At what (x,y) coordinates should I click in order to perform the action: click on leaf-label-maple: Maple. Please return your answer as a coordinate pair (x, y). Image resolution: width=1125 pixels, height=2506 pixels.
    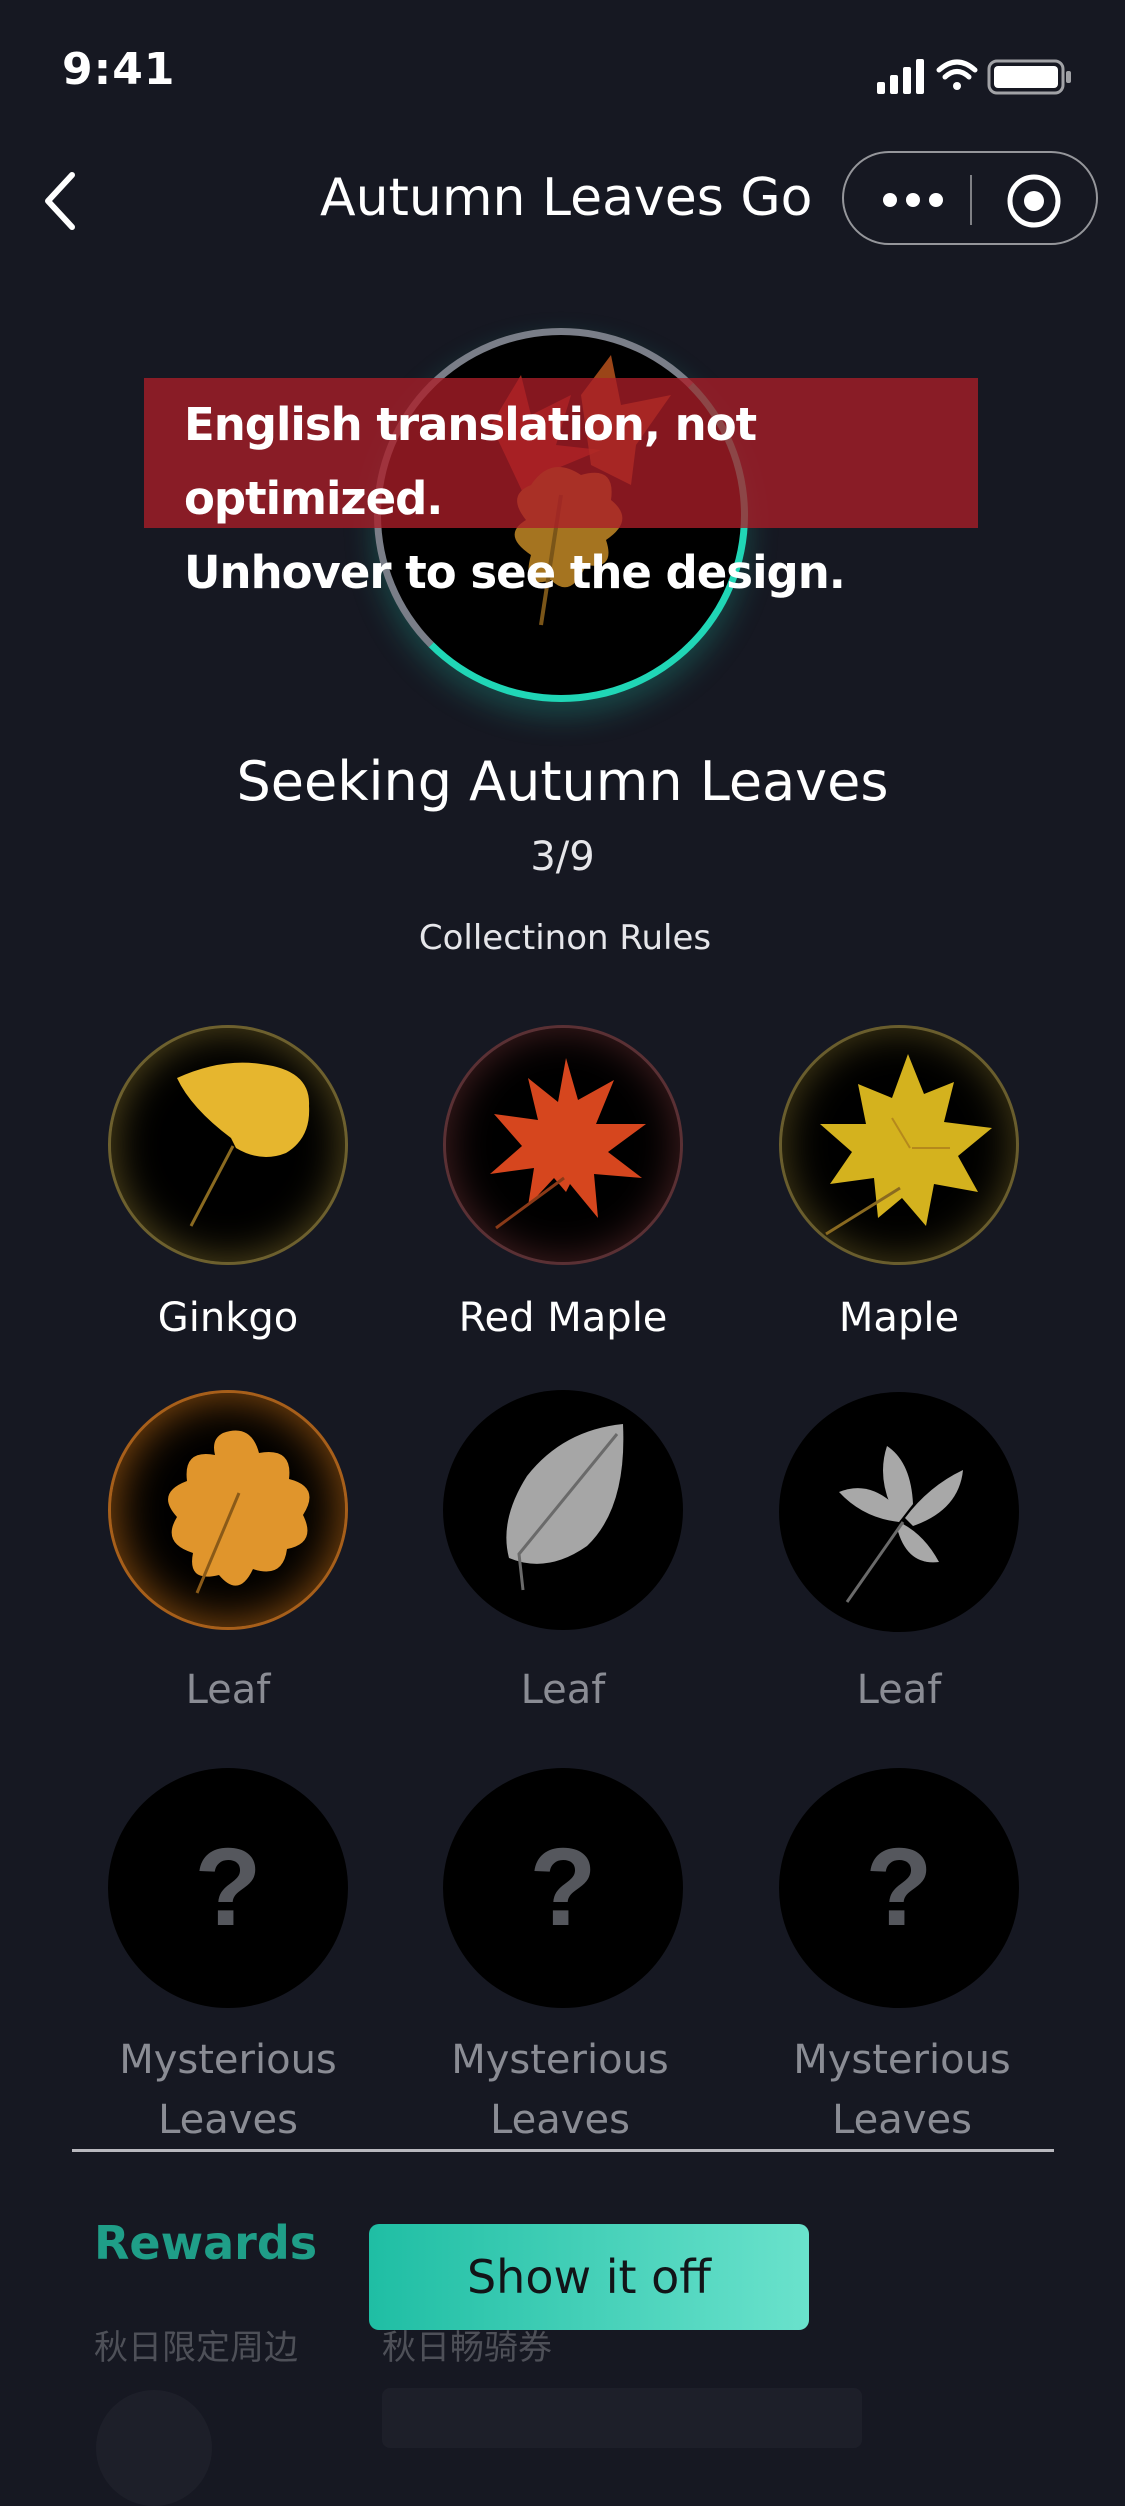
    Looking at the image, I should click on (899, 1318).